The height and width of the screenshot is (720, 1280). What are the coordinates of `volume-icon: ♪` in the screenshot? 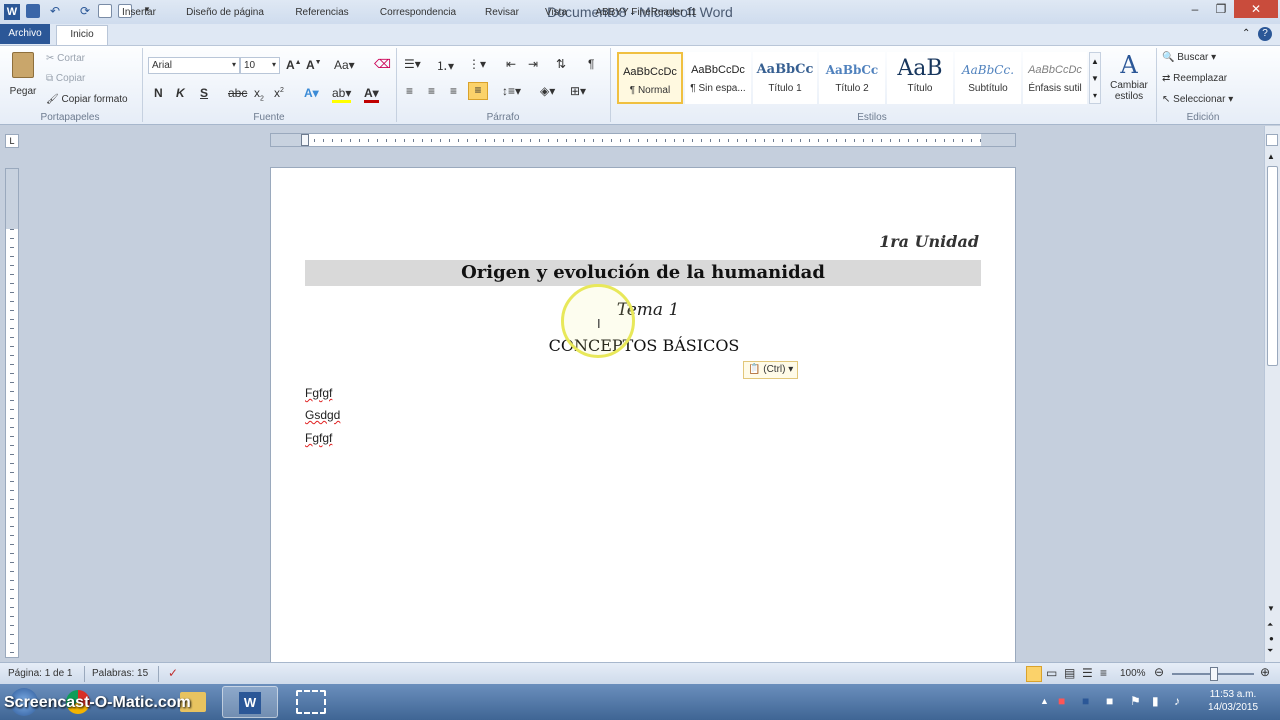 It's located at (1177, 701).